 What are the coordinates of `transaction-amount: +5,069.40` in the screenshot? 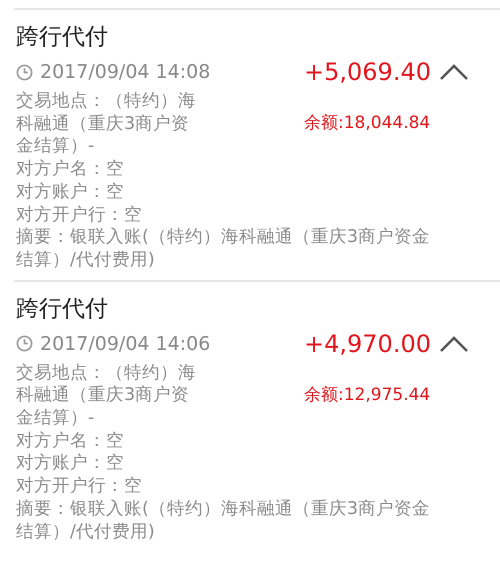 It's located at (367, 72).